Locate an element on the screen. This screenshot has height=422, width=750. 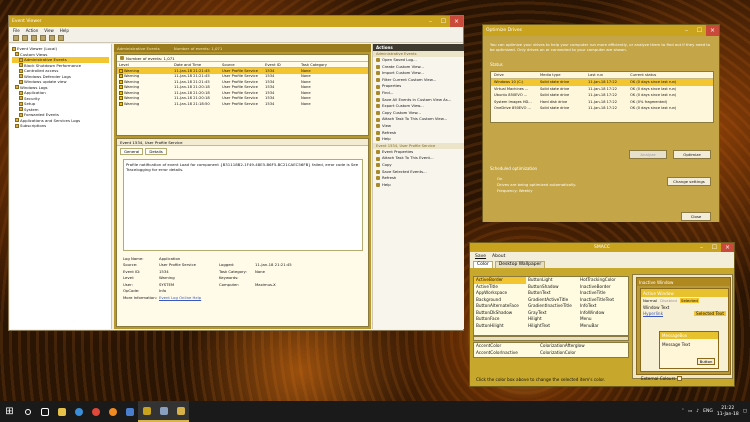
help-icon is located at coordinates (52, 38).